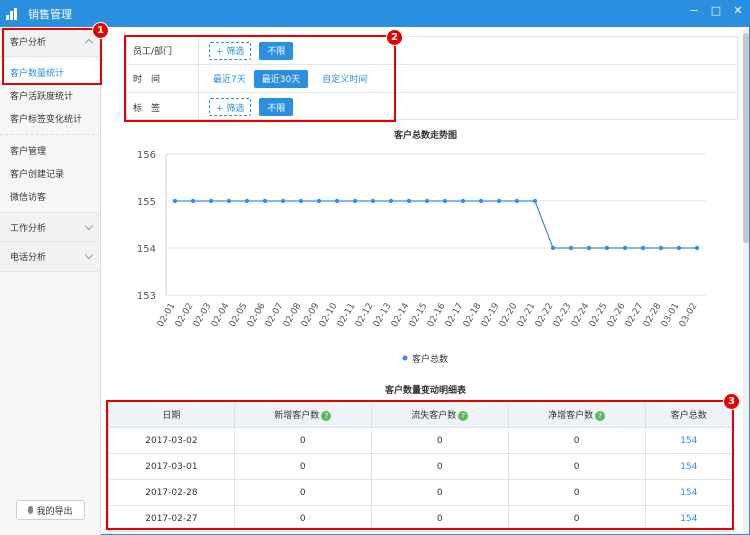  What do you see at coordinates (425, 136) in the screenshot?
I see `chart-title: 客户总数走势图` at bounding box center [425, 136].